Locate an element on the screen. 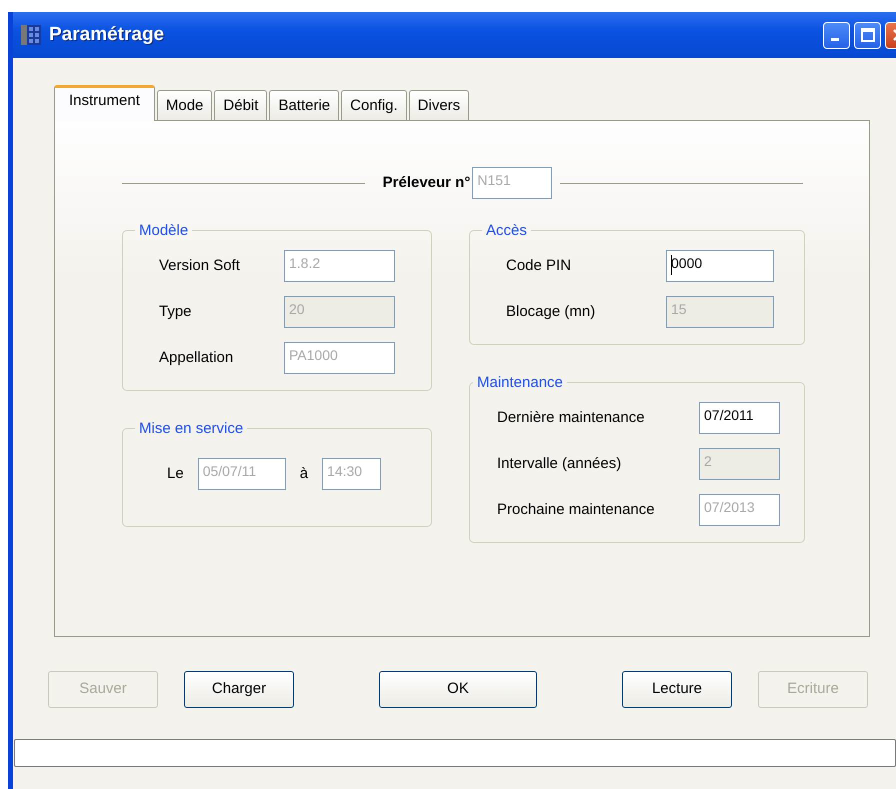 Image resolution: width=896 pixels, height=789 pixels. field-label: Code PIN is located at coordinates (539, 266).